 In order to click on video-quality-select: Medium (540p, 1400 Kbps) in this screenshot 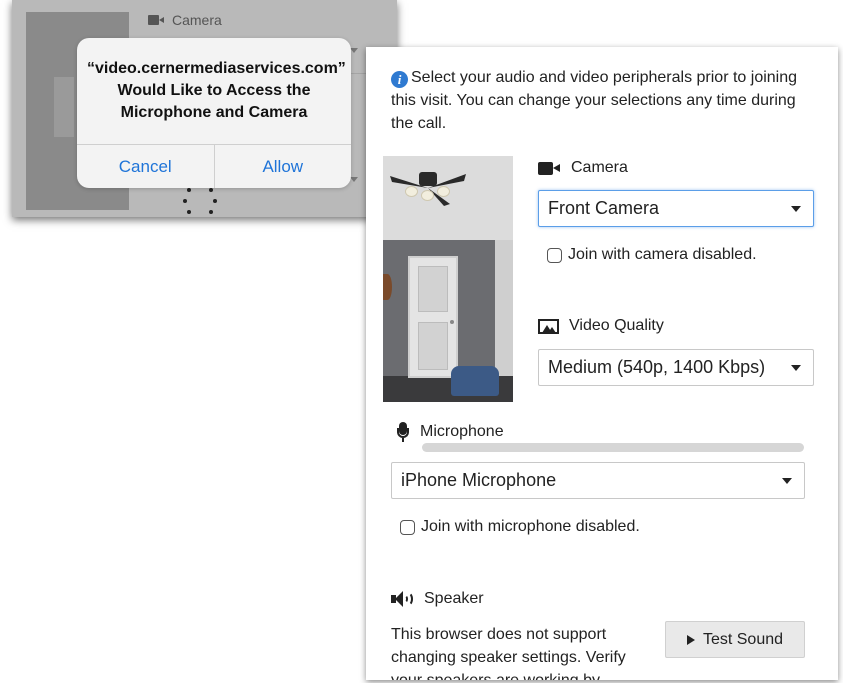, I will do `click(676, 367)`.